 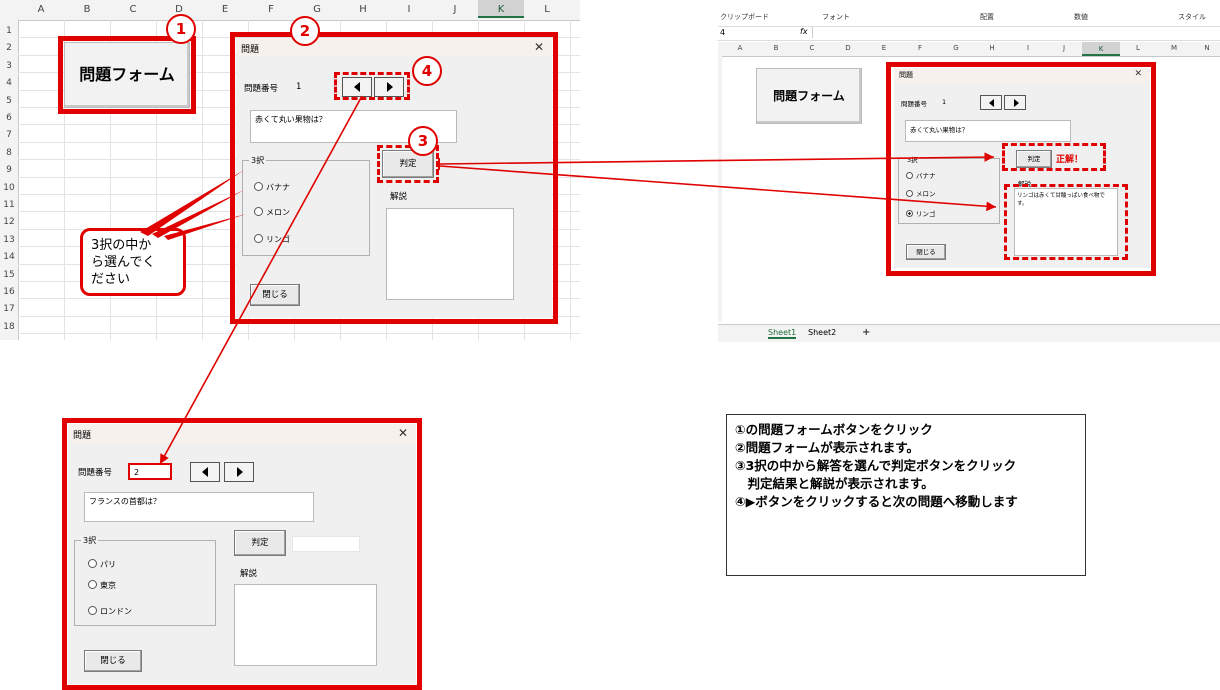 What do you see at coordinates (876, 501) in the screenshot?
I see `instruction-line: ④▶ボタンをクリックすると次の問題へ移動します` at bounding box center [876, 501].